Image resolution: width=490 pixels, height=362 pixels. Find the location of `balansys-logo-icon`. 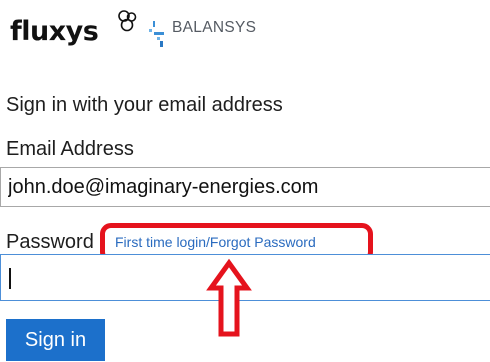

balansys-logo-icon is located at coordinates (156, 34).